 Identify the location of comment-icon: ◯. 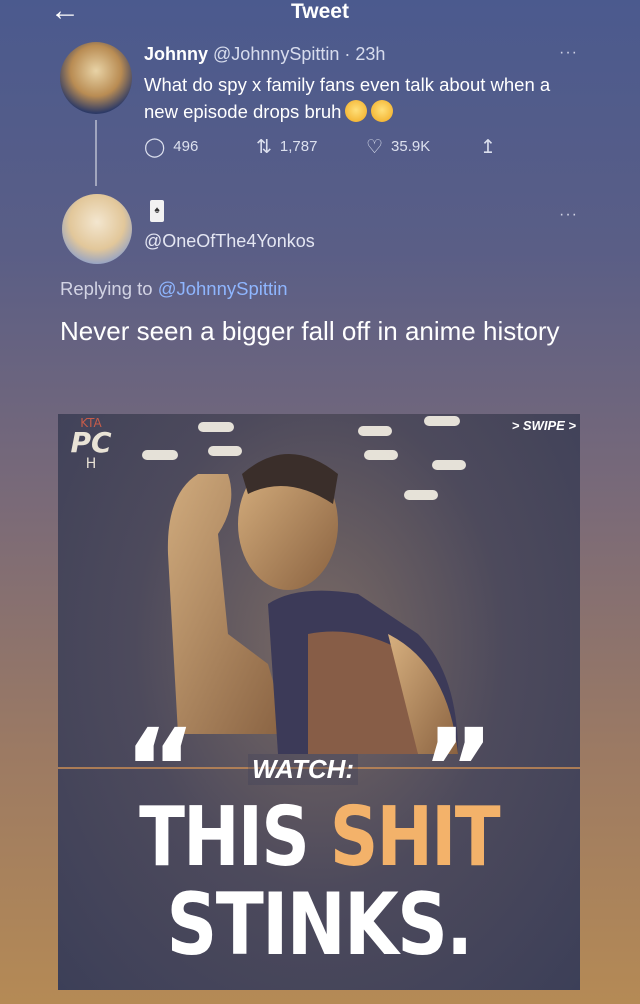
(155, 147).